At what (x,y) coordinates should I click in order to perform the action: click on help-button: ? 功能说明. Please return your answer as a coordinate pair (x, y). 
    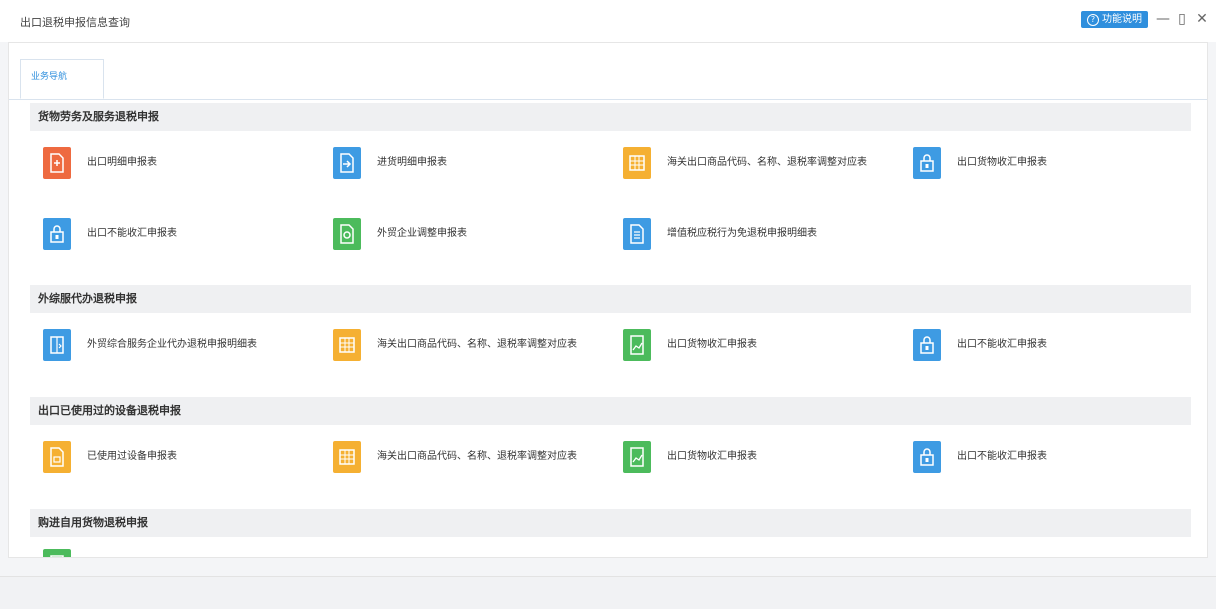
    Looking at the image, I should click on (1114, 19).